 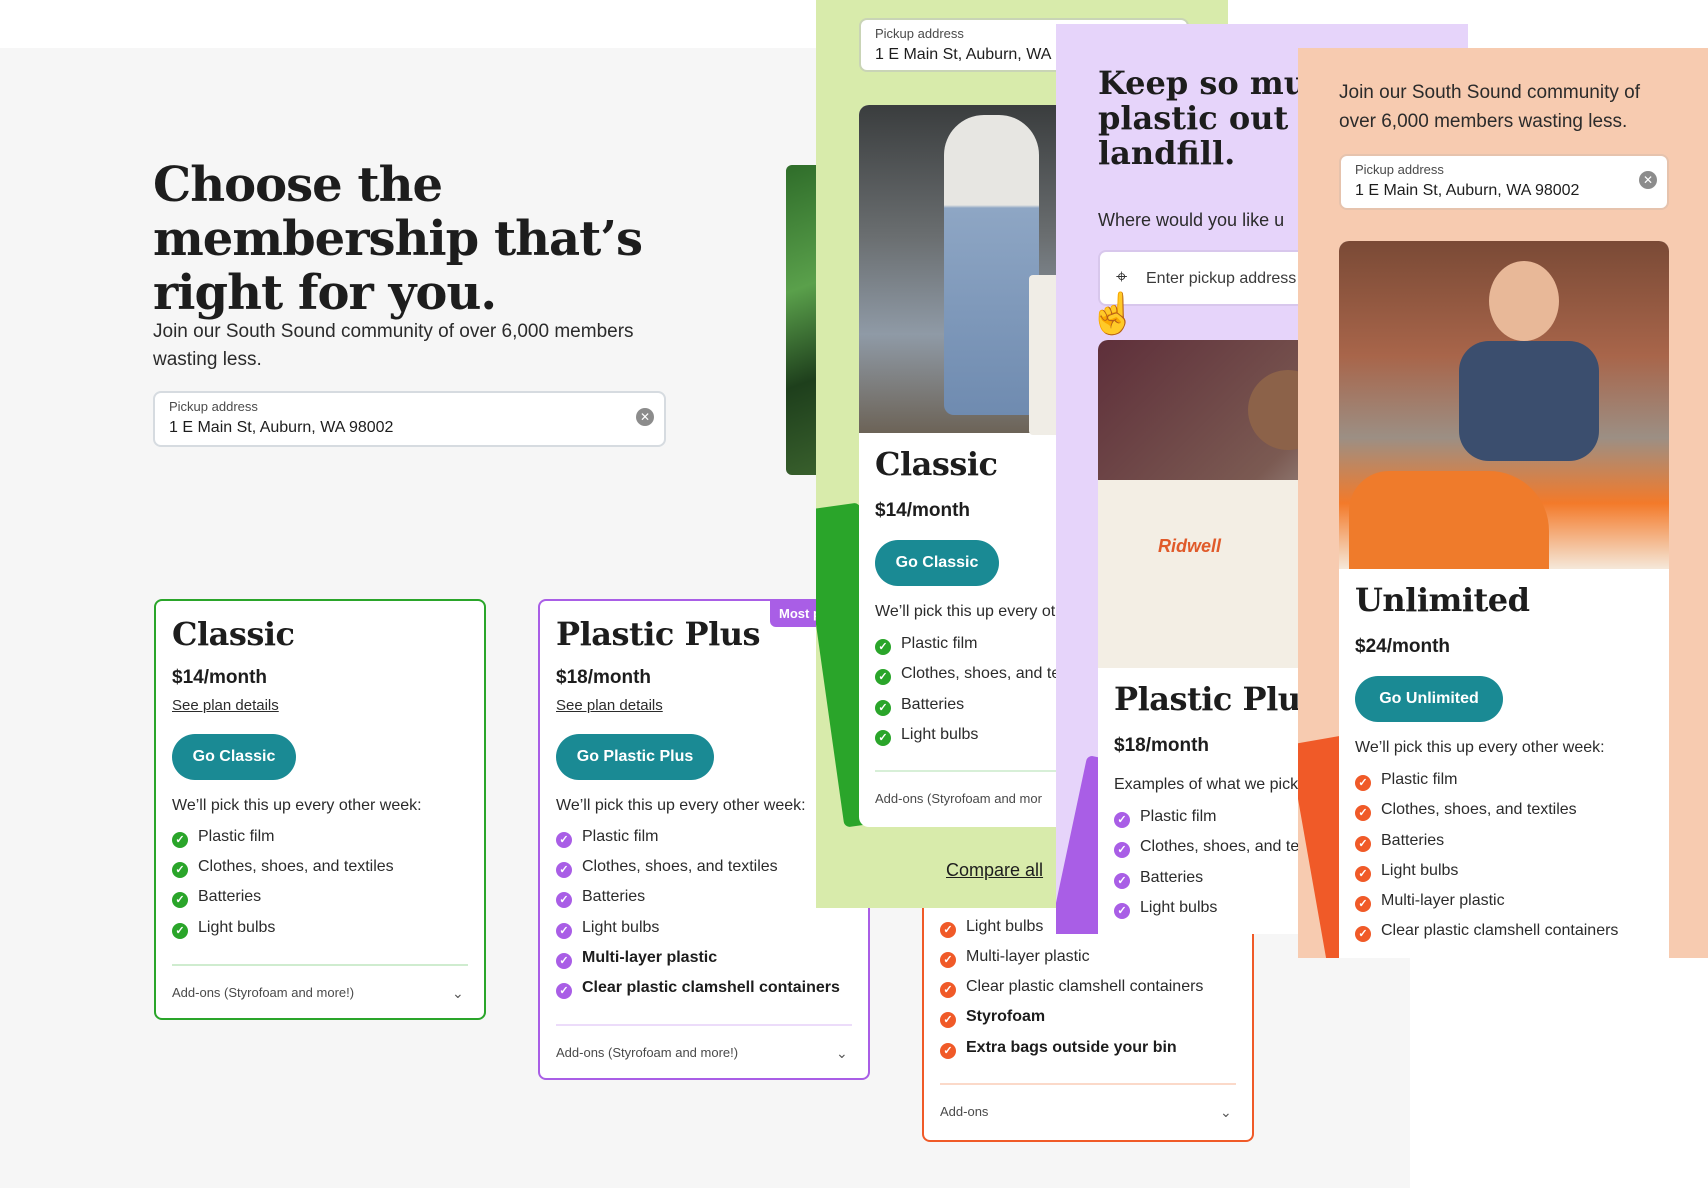 I want to click on compare-all-link: Compare all, so click(x=994, y=870).